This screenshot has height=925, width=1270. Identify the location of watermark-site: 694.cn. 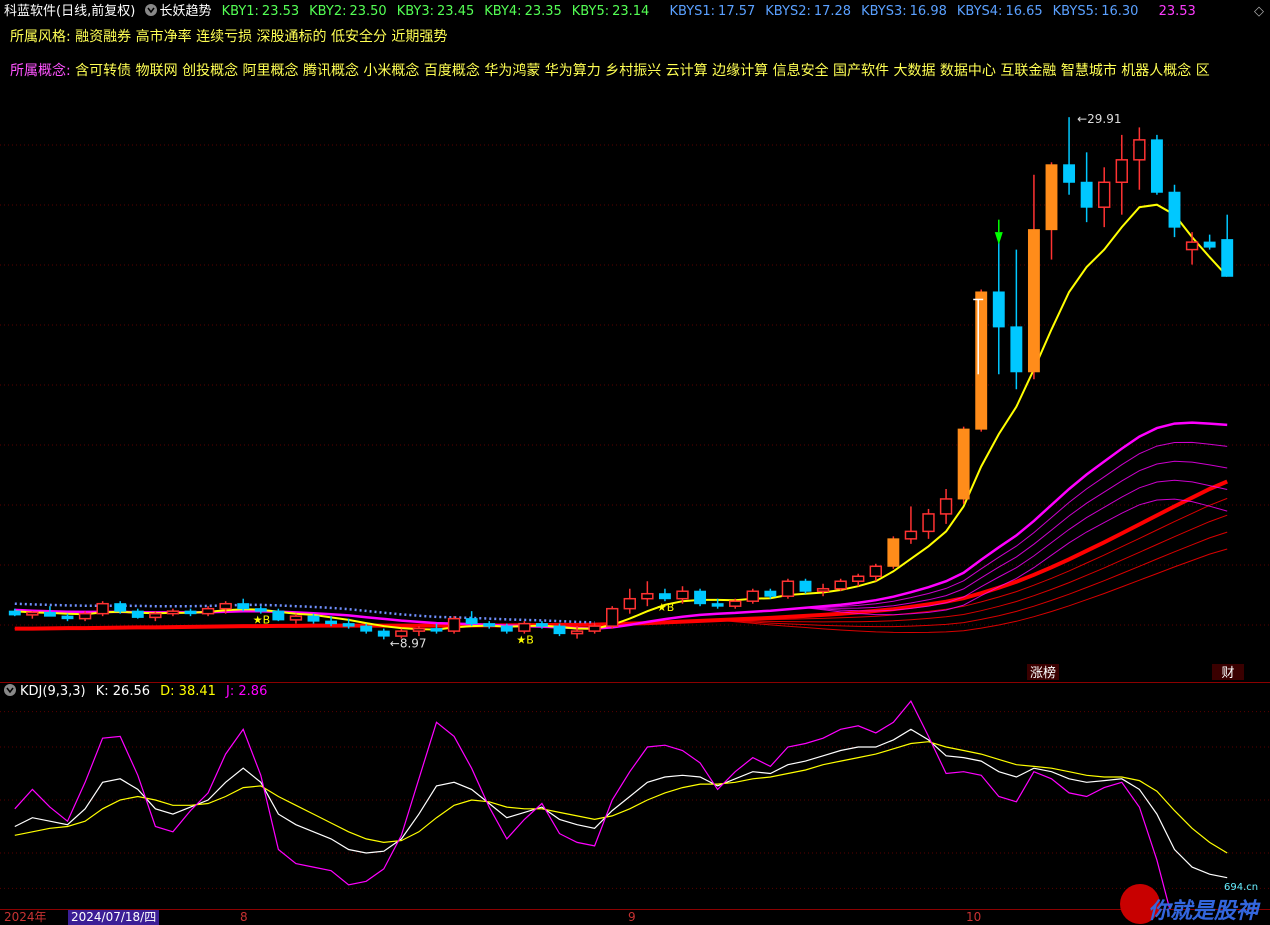
(1241, 887).